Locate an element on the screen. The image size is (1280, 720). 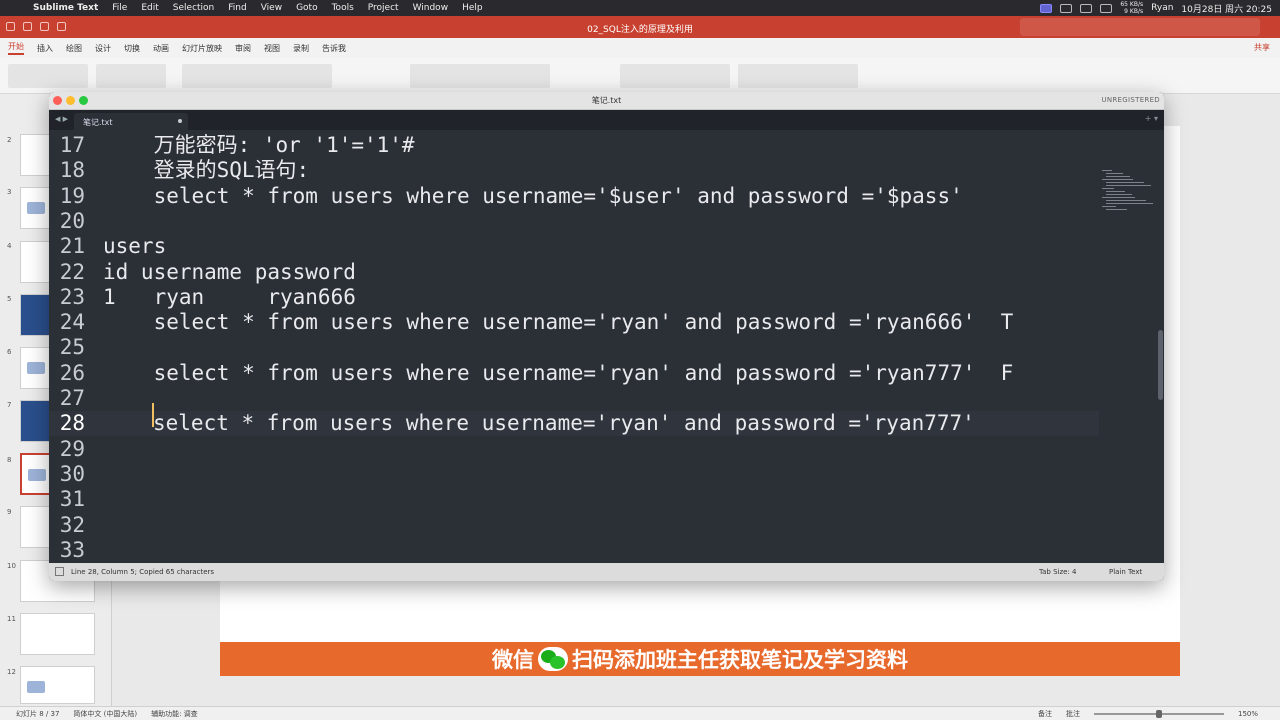
menubar-status-area: 65 KB/s 9 KB/s Ryan 10月28日 周六 20:25 is located at coordinates (1156, 8).